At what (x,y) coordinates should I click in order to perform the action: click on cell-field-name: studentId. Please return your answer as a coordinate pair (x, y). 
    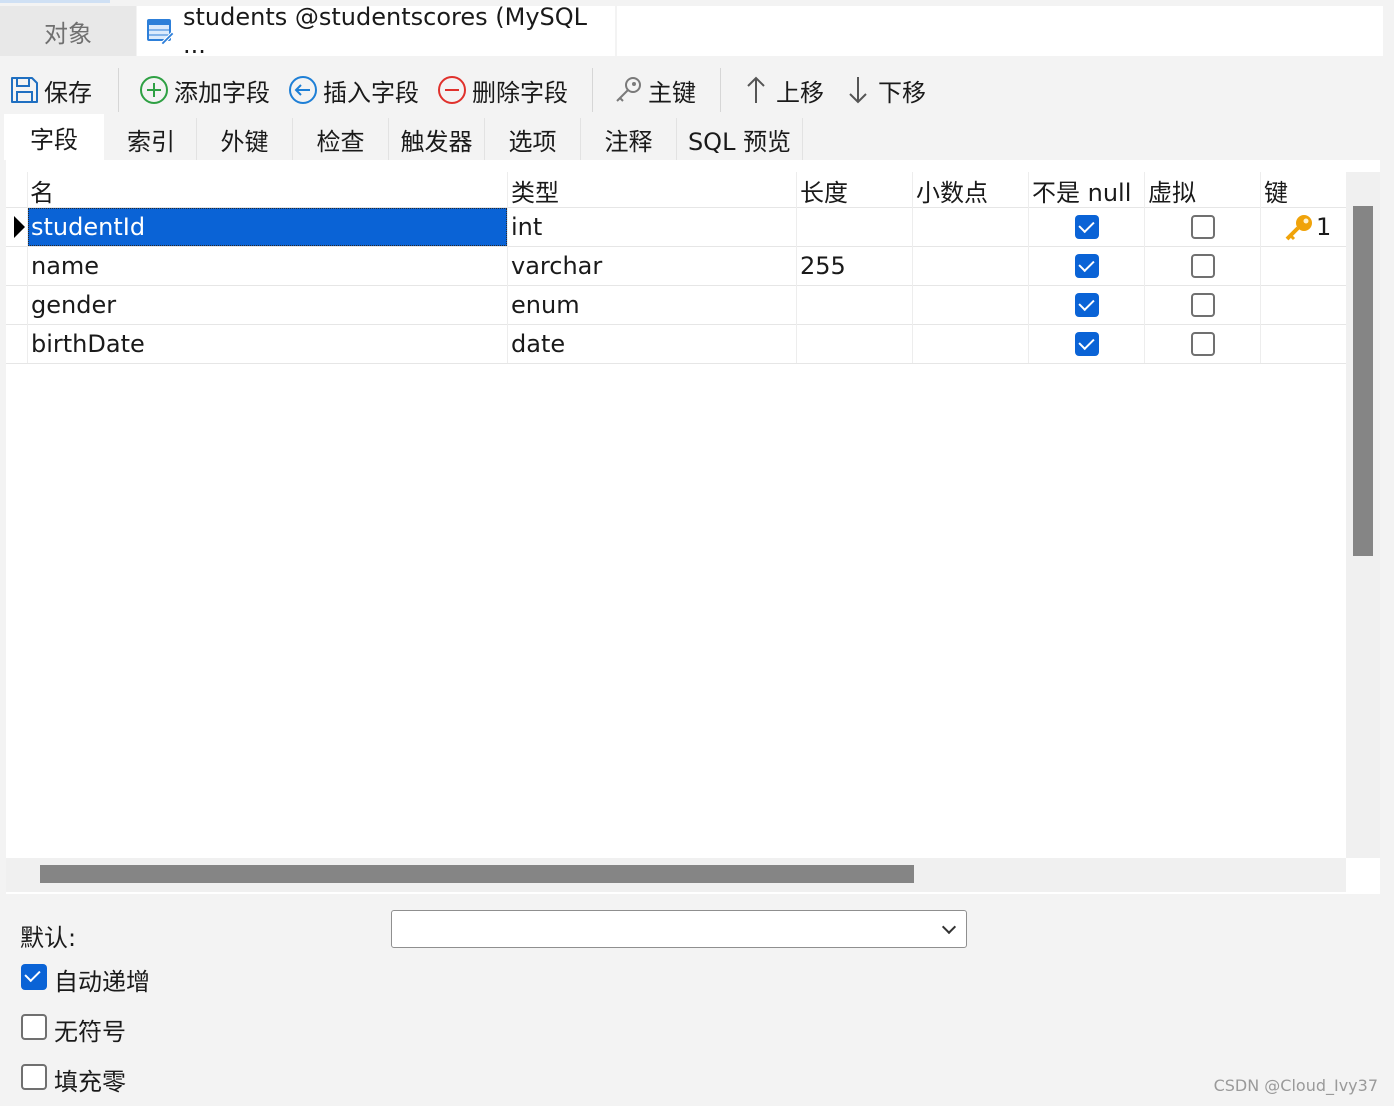
    Looking at the image, I should click on (267, 227).